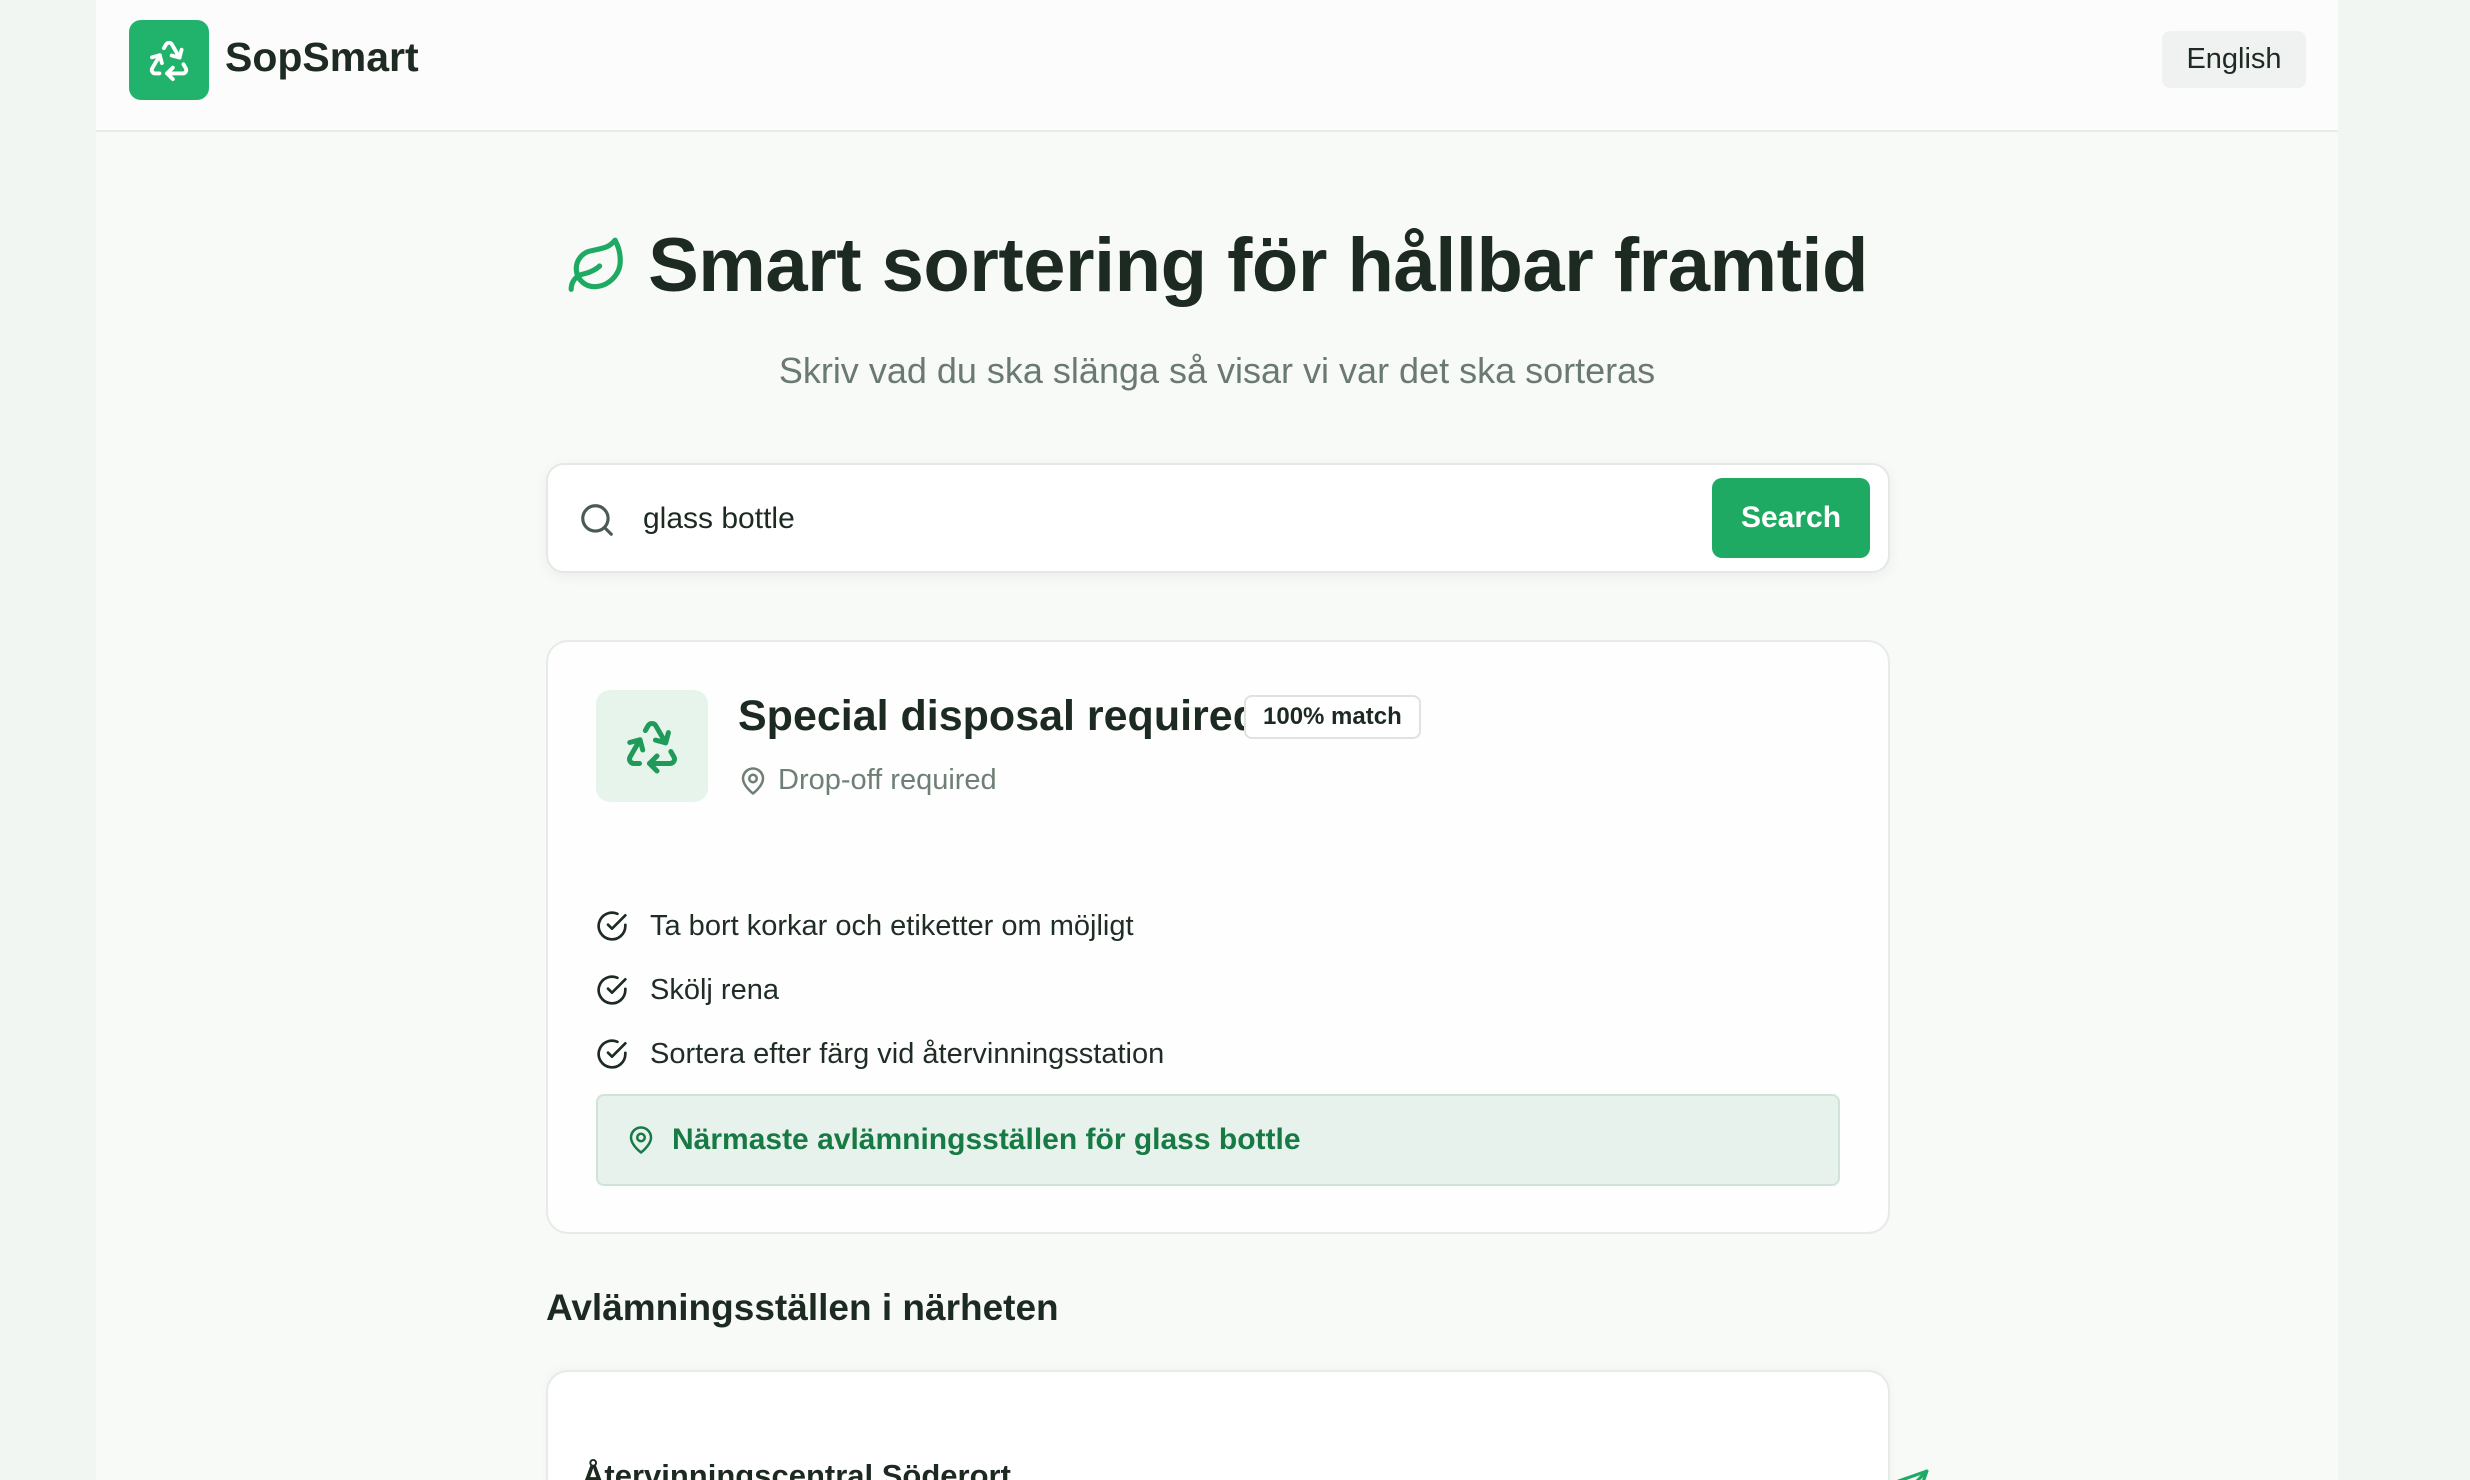 The height and width of the screenshot is (1480, 2470). What do you see at coordinates (1217, 66) in the screenshot?
I see `app-header: SopSmart English` at bounding box center [1217, 66].